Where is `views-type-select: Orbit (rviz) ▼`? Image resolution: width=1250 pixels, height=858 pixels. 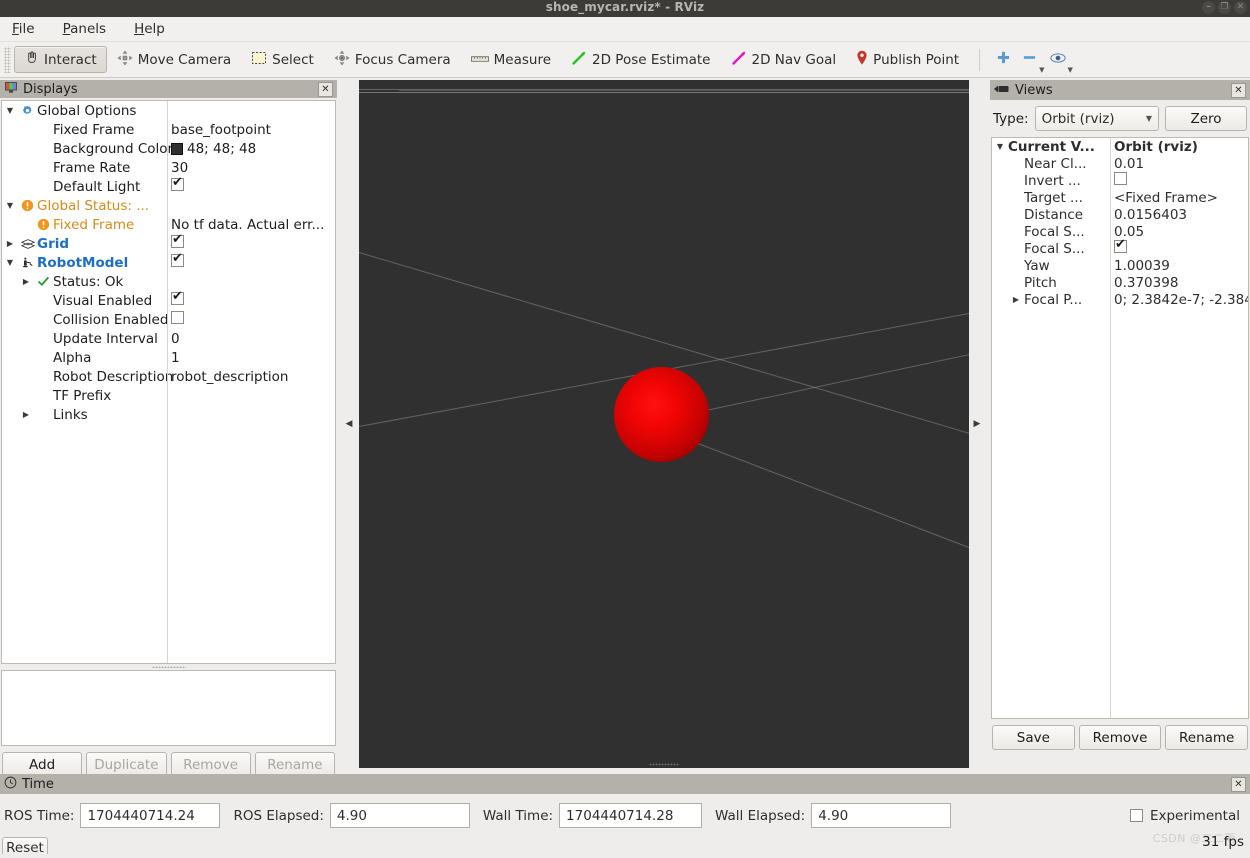 views-type-select: Orbit (rviz) ▼ is located at coordinates (1096, 118).